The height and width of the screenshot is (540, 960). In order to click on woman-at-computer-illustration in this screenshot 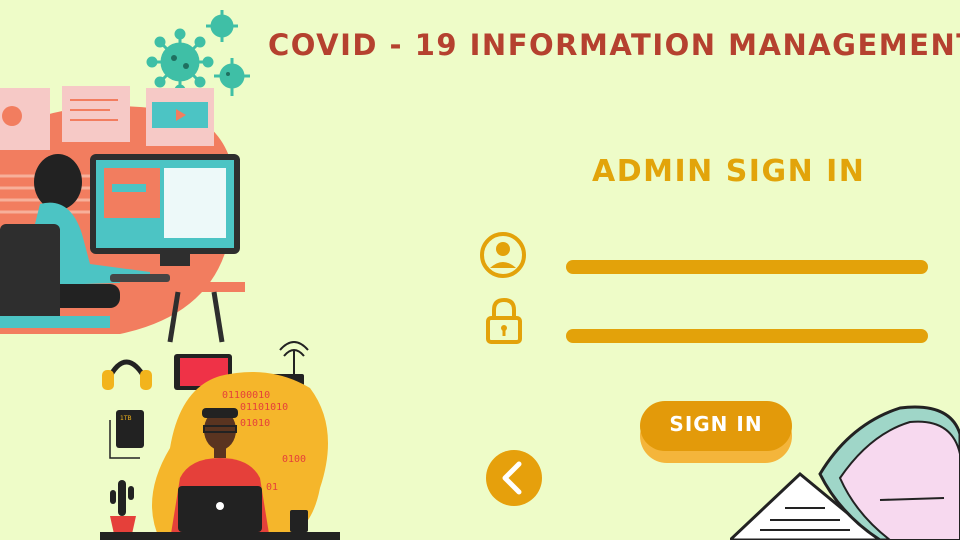, I will do `click(122, 214)`.